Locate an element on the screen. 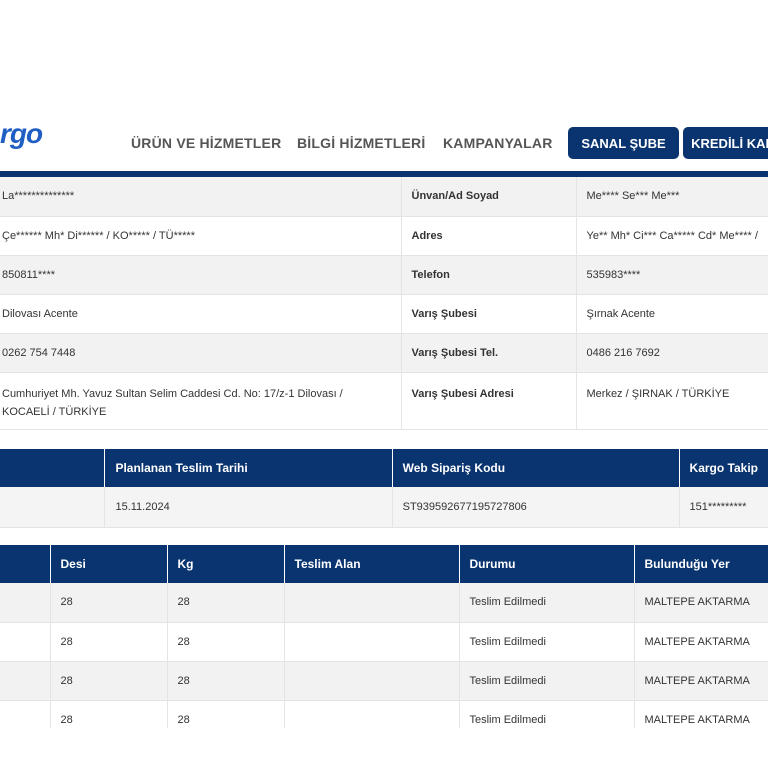  web-order-code: ST939592677195727806 is located at coordinates (536, 507).